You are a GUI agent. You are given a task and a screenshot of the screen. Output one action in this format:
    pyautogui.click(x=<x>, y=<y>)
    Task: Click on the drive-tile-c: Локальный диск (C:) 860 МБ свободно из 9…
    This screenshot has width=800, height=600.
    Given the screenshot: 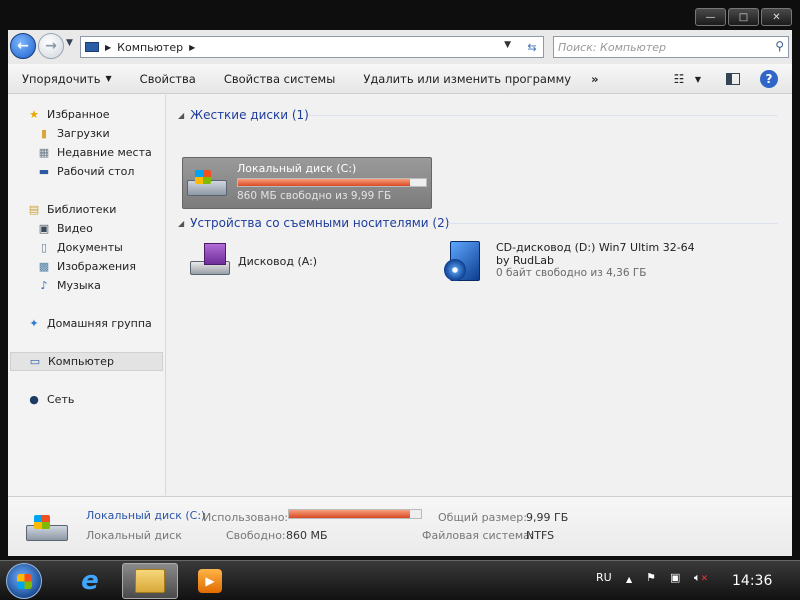 What is the action you would take?
    pyautogui.click(x=307, y=183)
    